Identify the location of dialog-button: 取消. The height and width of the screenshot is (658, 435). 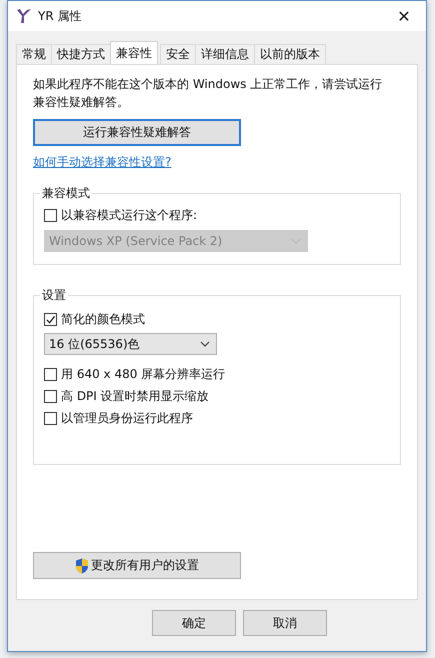
(285, 623).